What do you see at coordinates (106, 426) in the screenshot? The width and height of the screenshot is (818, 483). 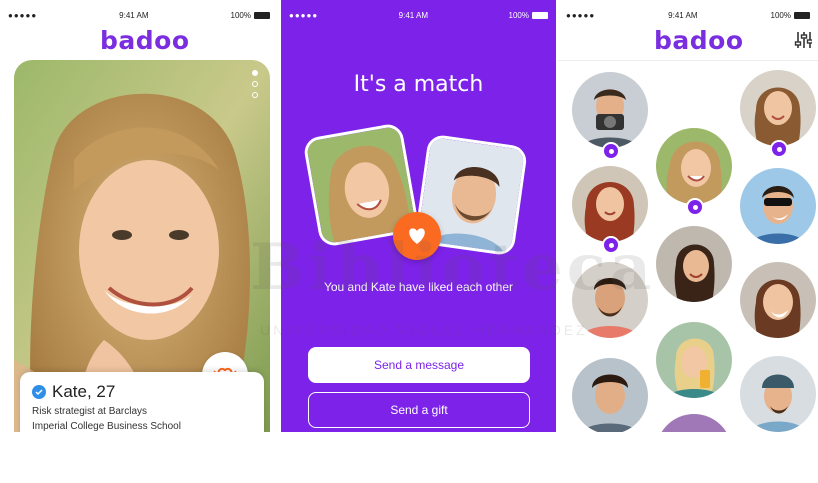 I see `profile-school: Imperial College Business School` at bounding box center [106, 426].